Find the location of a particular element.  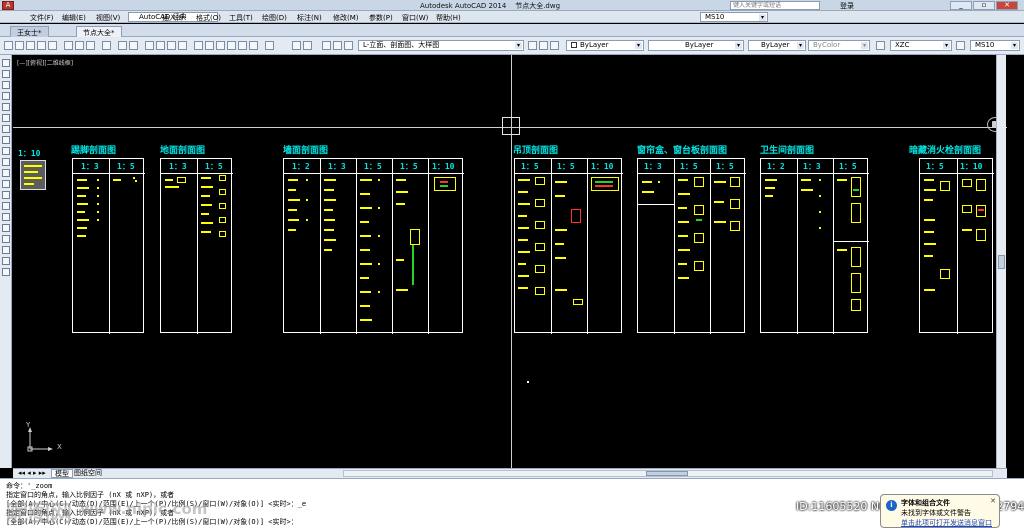

tab-file-1: 王女士* is located at coordinates (29, 31).